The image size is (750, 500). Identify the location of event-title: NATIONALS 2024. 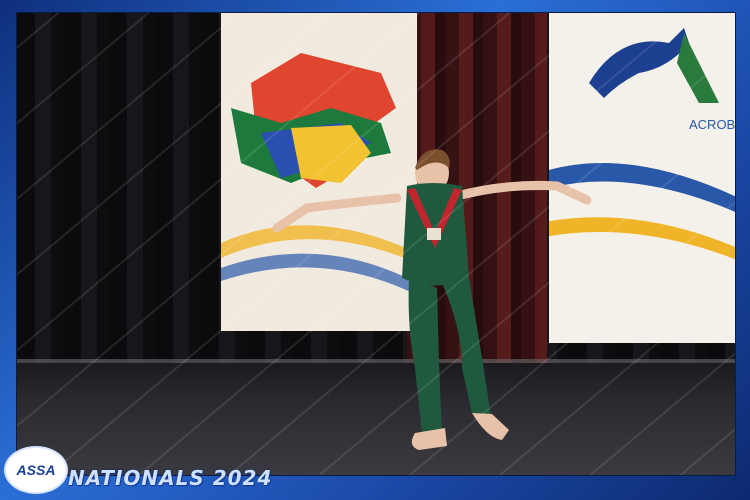
(170, 478).